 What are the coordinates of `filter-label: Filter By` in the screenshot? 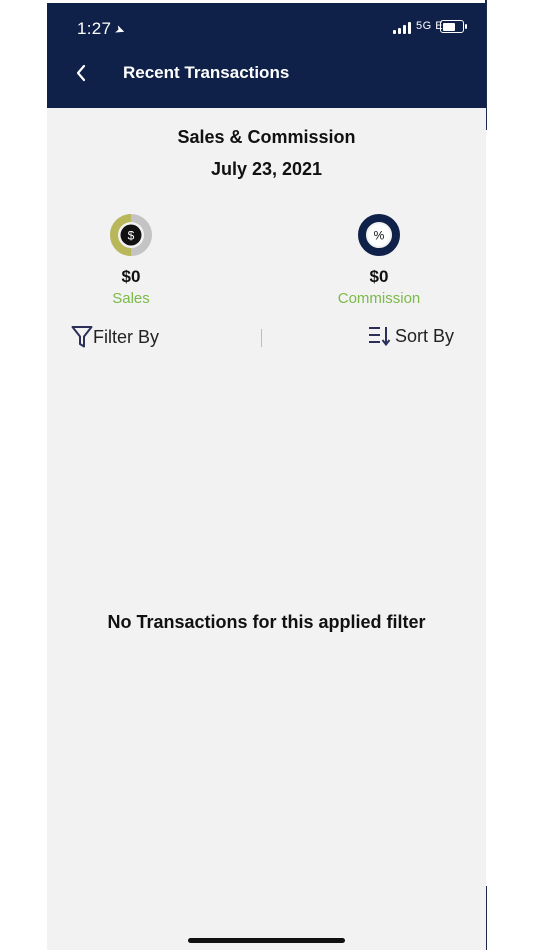 It's located at (126, 336).